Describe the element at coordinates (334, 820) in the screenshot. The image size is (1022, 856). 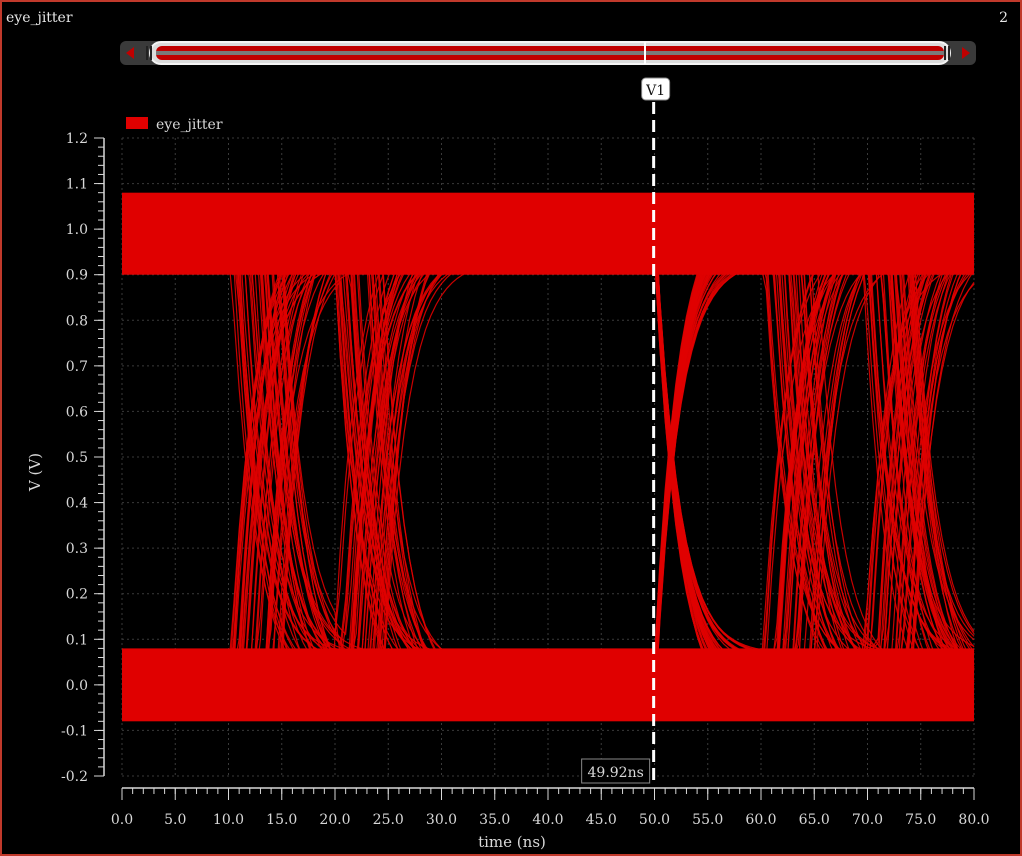
I see `x-tick-label: 20.0` at that location.